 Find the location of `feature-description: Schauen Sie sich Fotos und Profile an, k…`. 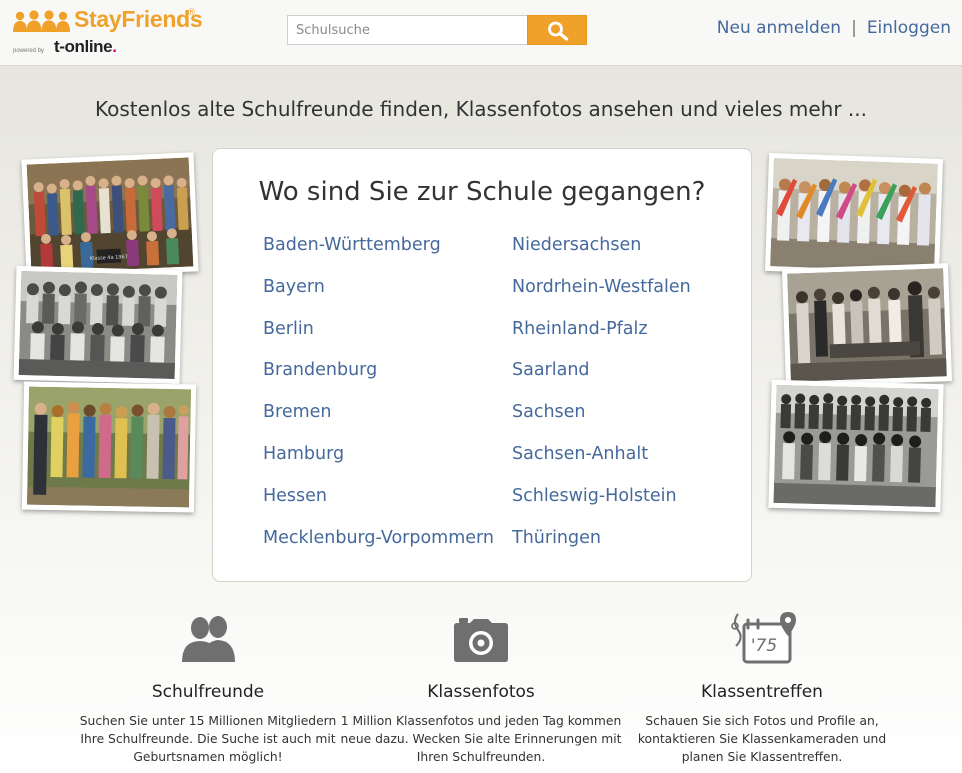

feature-description: Schauen Sie sich Fotos und Profile an, k… is located at coordinates (762, 739).